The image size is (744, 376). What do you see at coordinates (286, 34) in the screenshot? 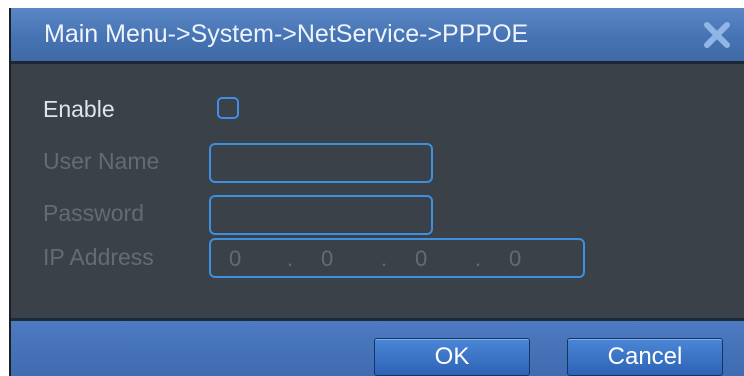
I see `window-title: Main Menu->System->NetService->PPPOE` at bounding box center [286, 34].